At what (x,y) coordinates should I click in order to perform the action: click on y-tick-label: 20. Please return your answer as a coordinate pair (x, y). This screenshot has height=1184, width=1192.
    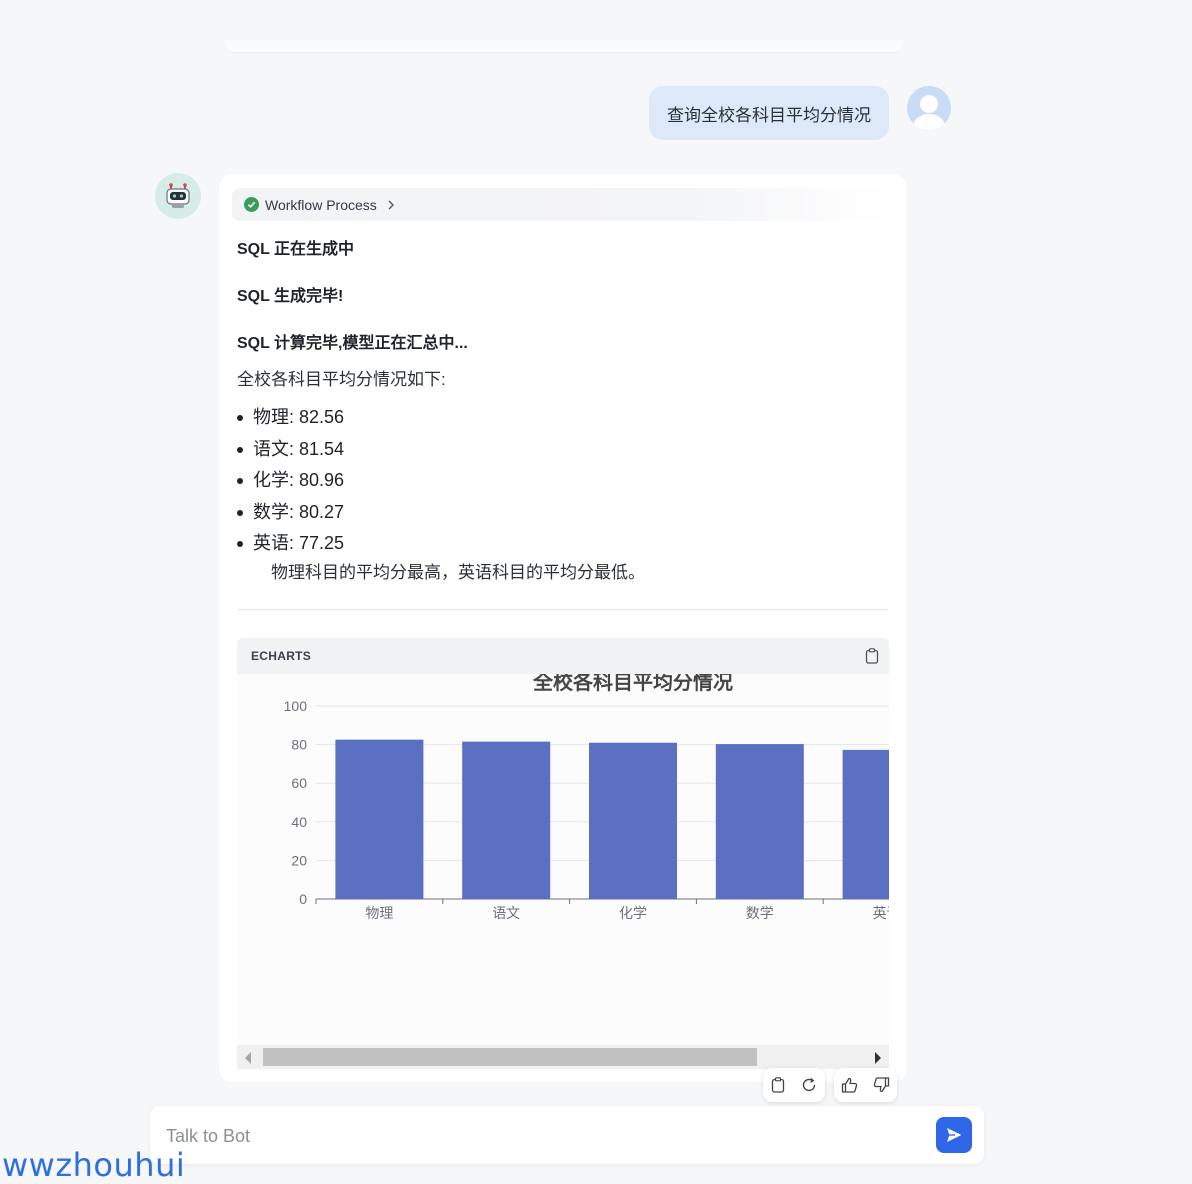
    Looking at the image, I should click on (299, 860).